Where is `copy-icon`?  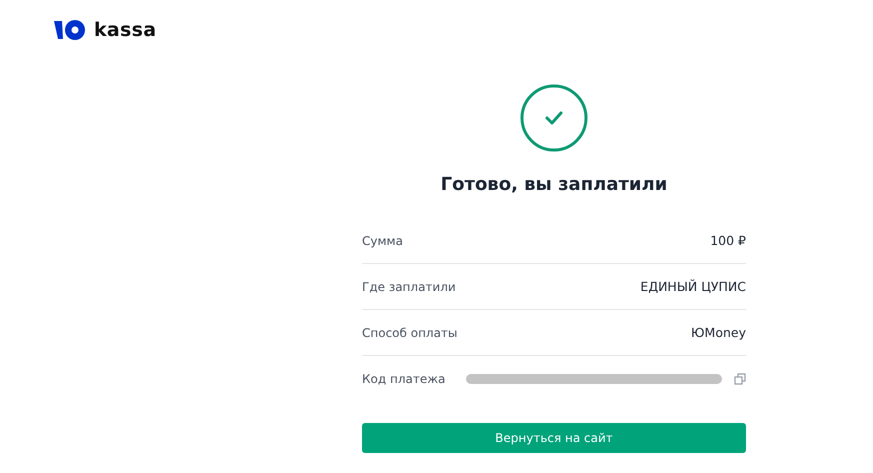 copy-icon is located at coordinates (740, 378).